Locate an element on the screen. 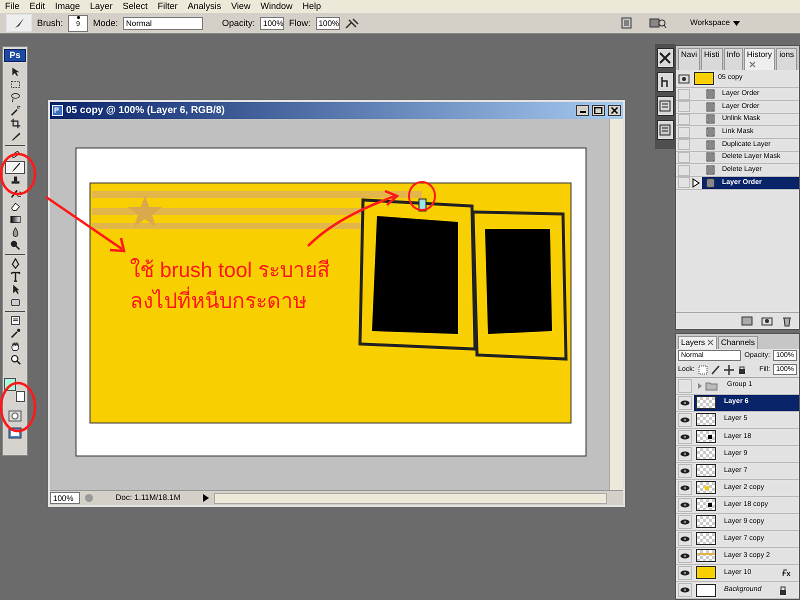 Image resolution: width=800 pixels, height=600 pixels. panel-tab: Channels is located at coordinates (738, 342).